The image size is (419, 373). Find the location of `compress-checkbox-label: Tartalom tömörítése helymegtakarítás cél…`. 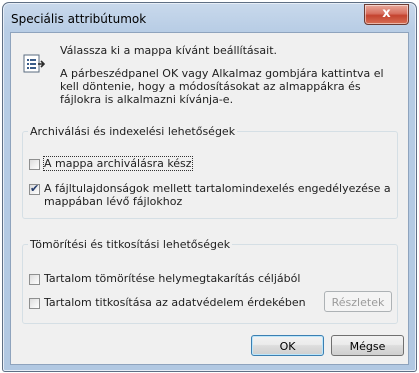

compress-checkbox-label: Tartalom tömörítése helymegtakarítás cél… is located at coordinates (172, 278).